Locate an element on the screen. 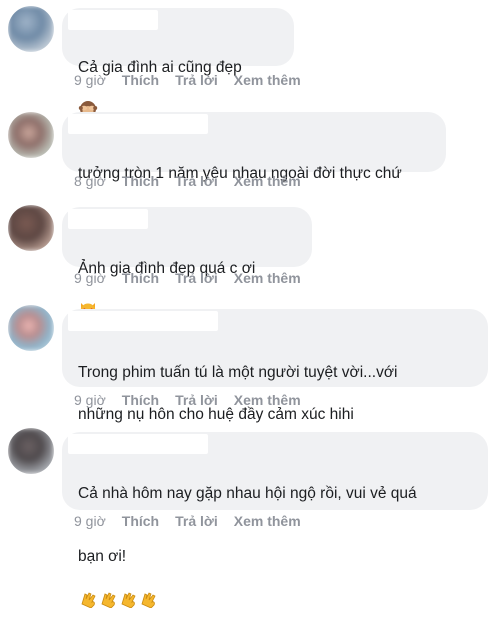 The width and height of the screenshot is (500, 635). comment-bubble: Ảnh gia đình đẹp quá c ơi is located at coordinates (187, 263).